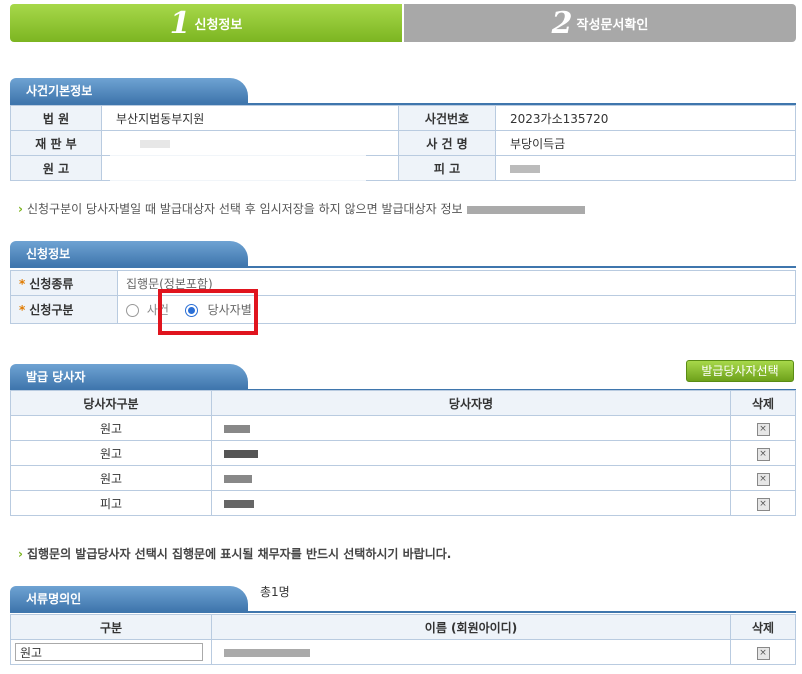 The width and height of the screenshot is (802, 674). I want to click on court-label: 법 원, so click(56, 118).